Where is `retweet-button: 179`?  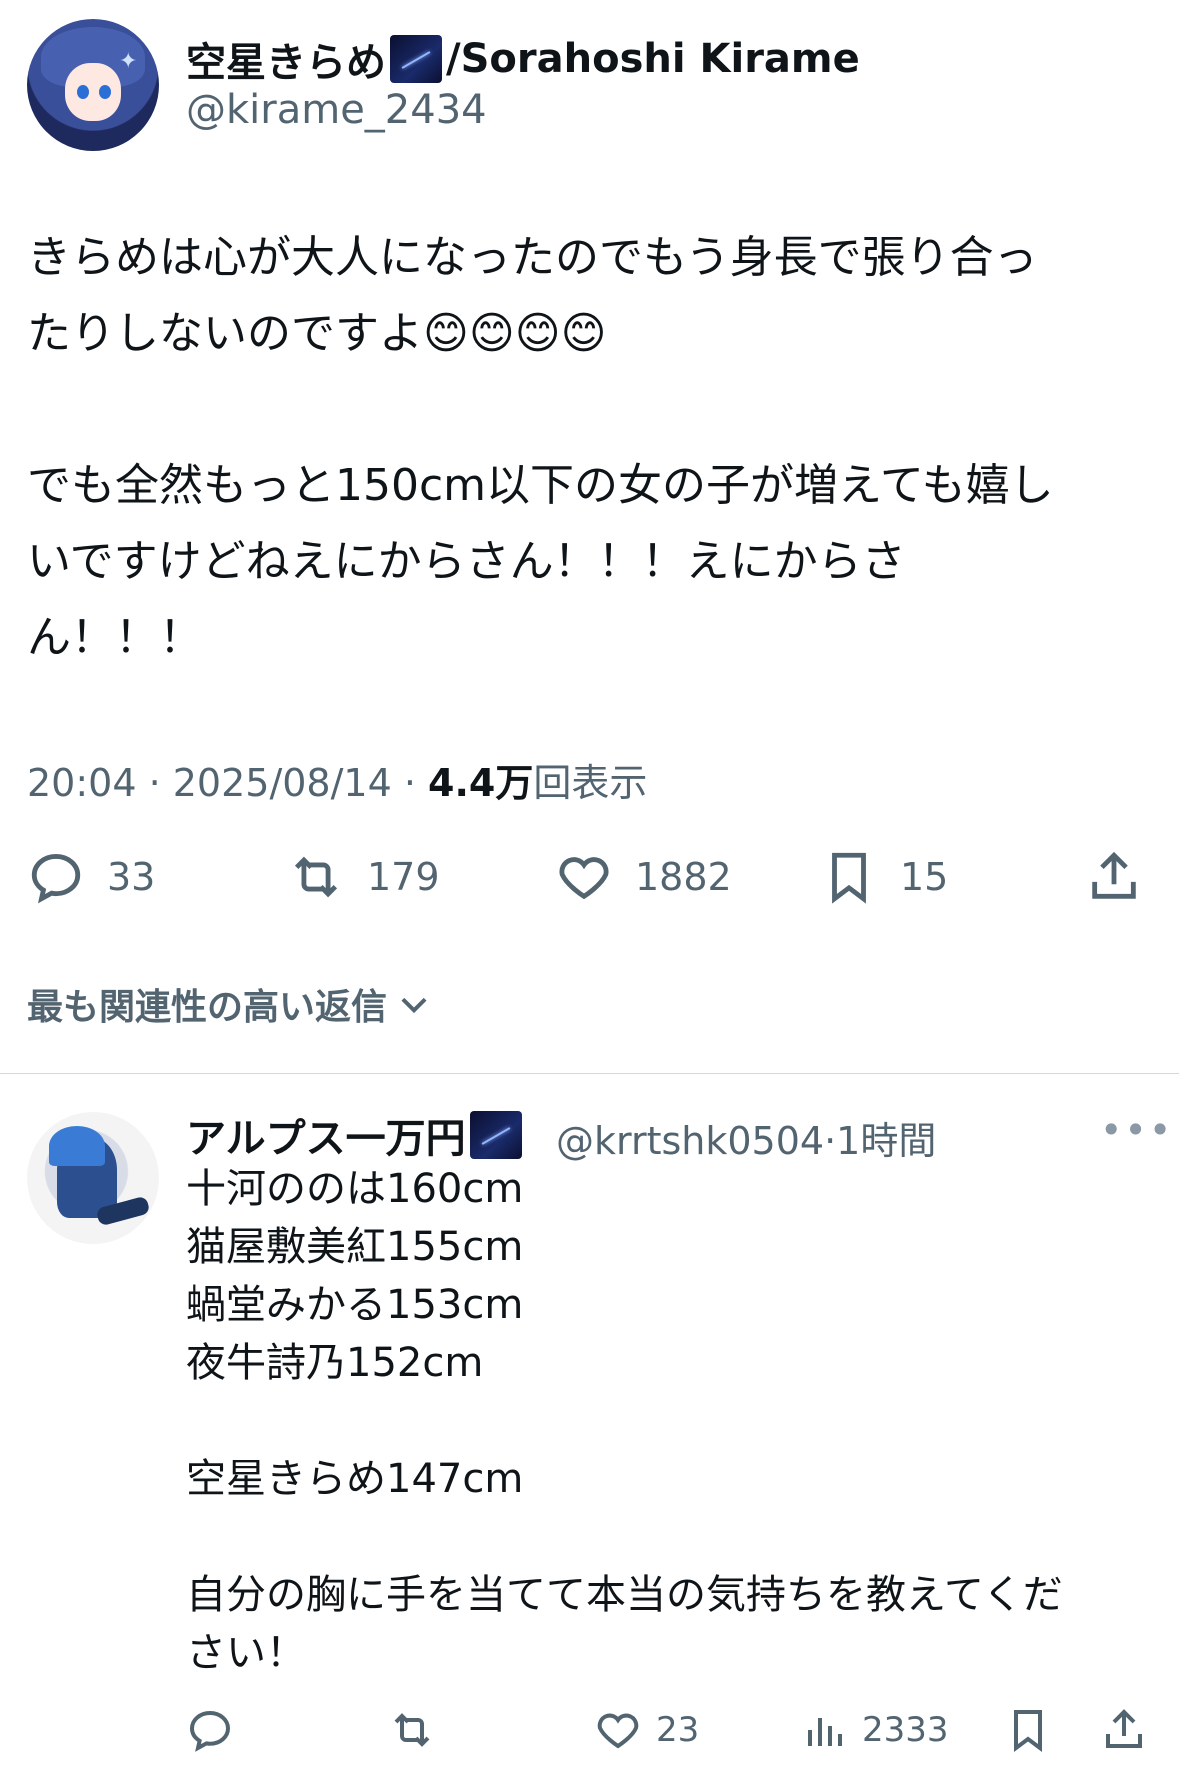
retweet-button: 179 is located at coordinates (363, 877).